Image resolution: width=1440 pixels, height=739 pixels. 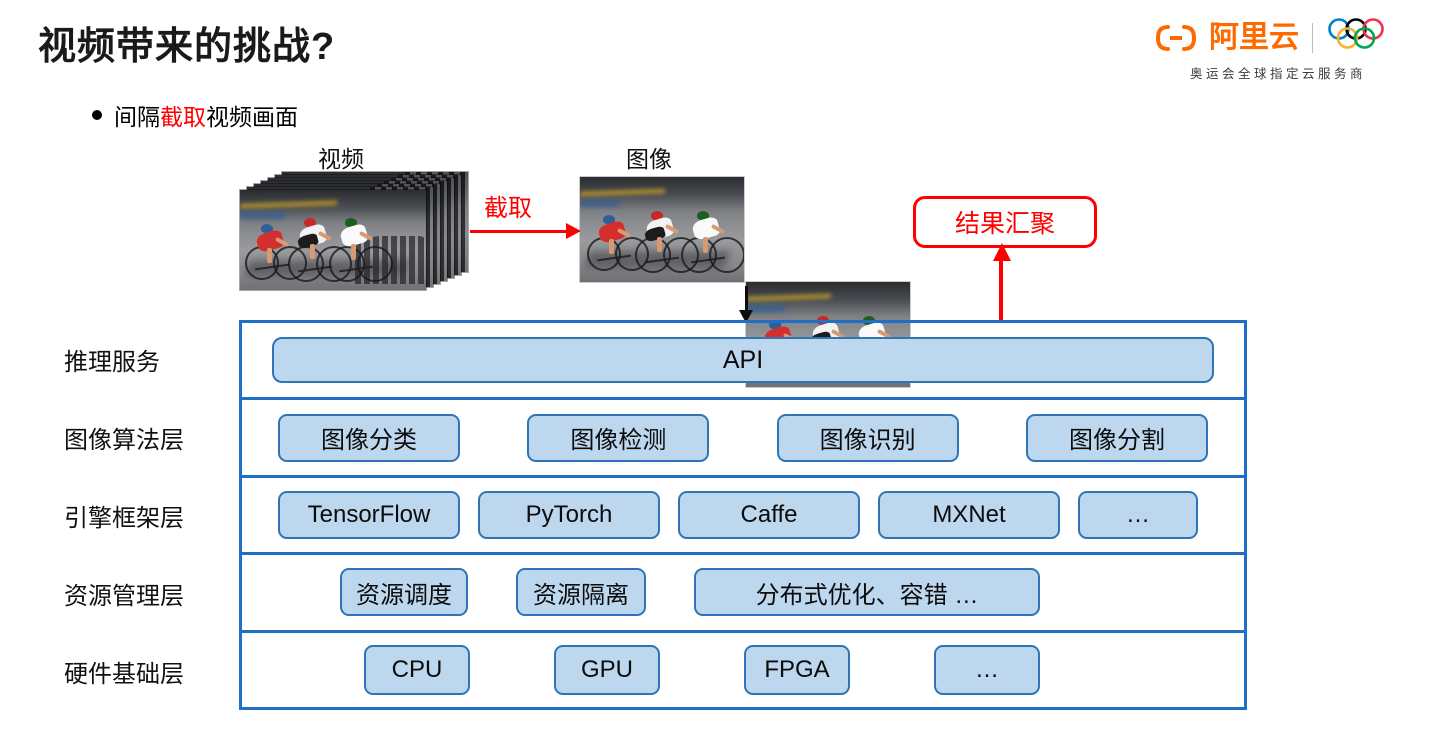 I want to click on bullet-dot-icon, so click(x=97, y=115).